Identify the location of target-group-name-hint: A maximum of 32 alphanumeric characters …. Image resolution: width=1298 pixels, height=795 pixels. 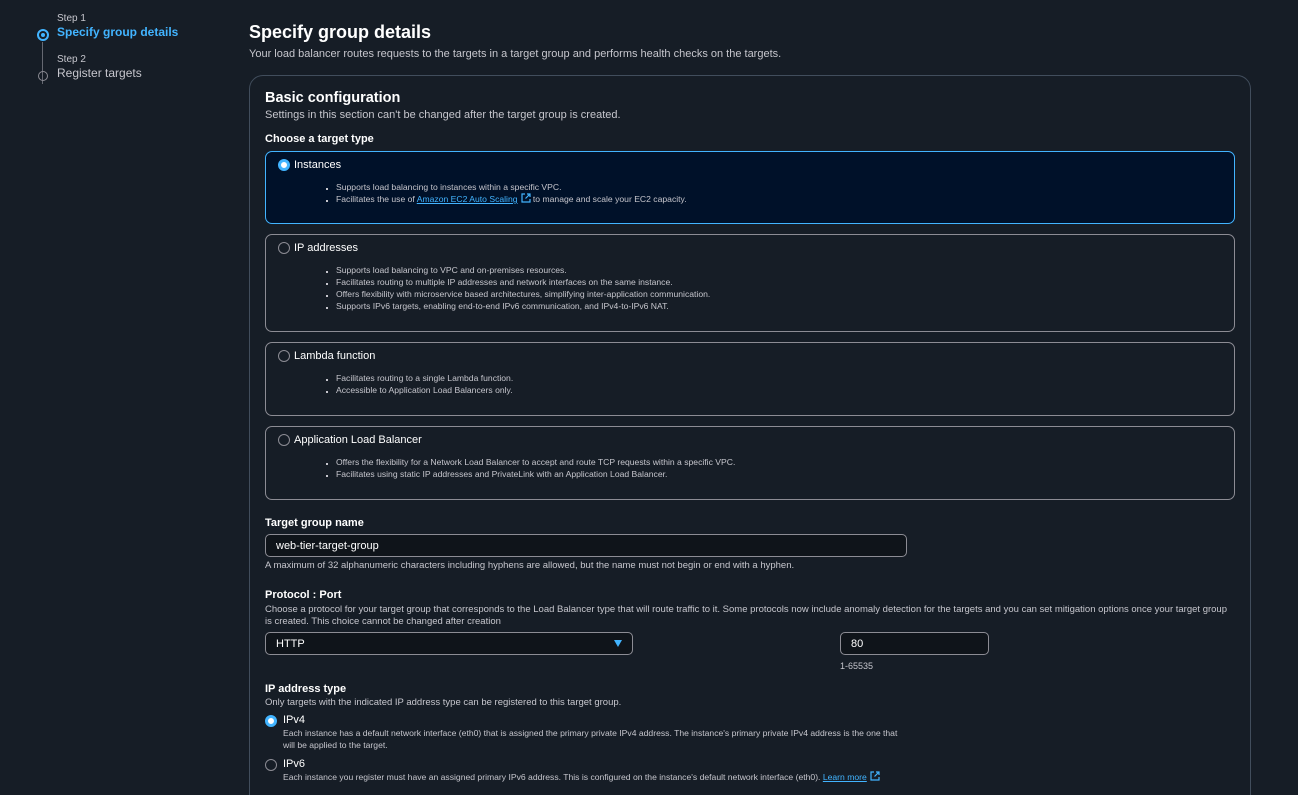
(530, 565).